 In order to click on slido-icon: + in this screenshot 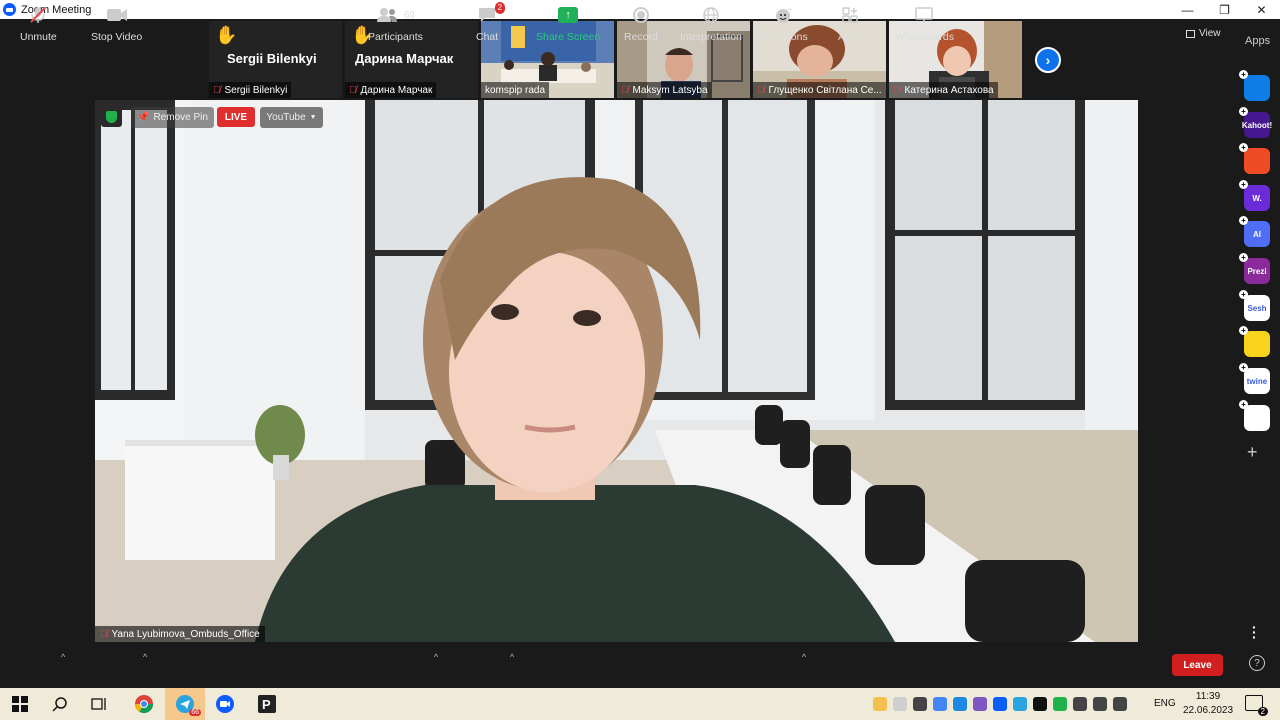, I will do `click(1254, 85)`.